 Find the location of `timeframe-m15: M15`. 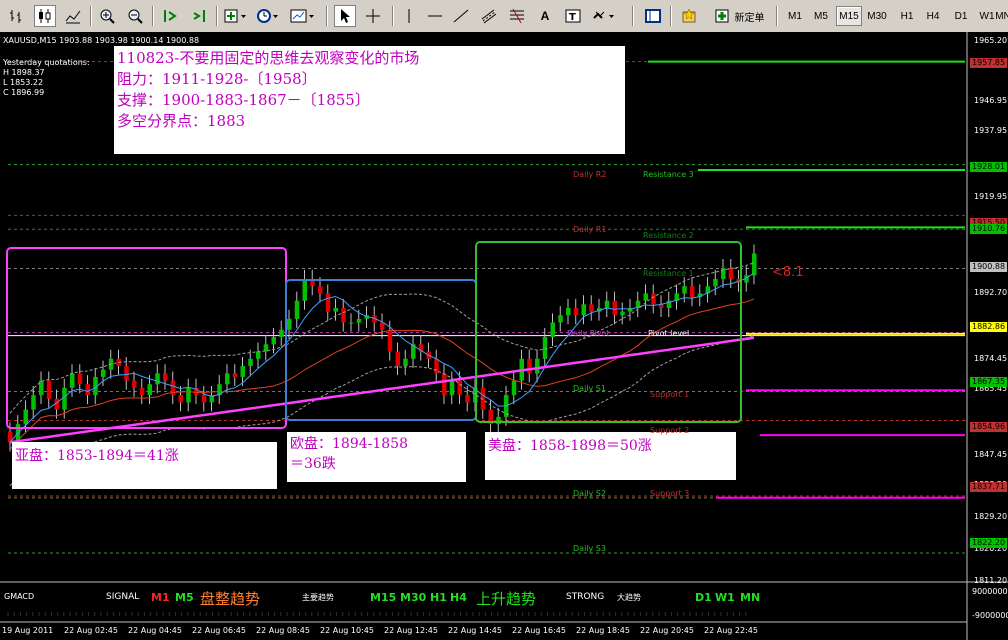

timeframe-m15: M15 is located at coordinates (849, 16).